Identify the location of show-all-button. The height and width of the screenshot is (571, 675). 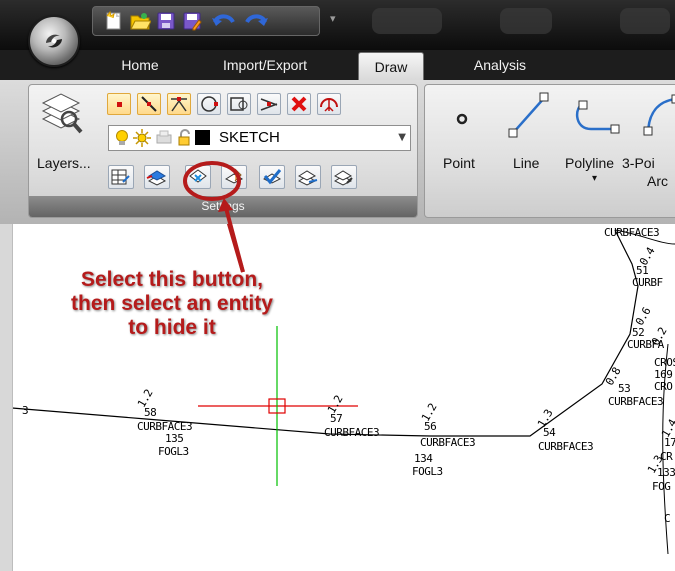
(272, 177).